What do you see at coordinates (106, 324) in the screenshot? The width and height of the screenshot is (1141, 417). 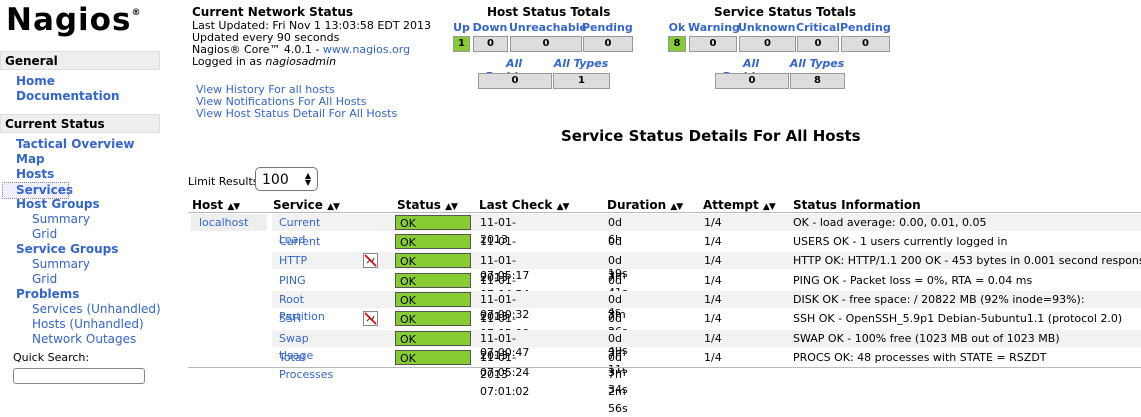 I see `nav-problems-hosts-unhandled: (Unhandled)` at bounding box center [106, 324].